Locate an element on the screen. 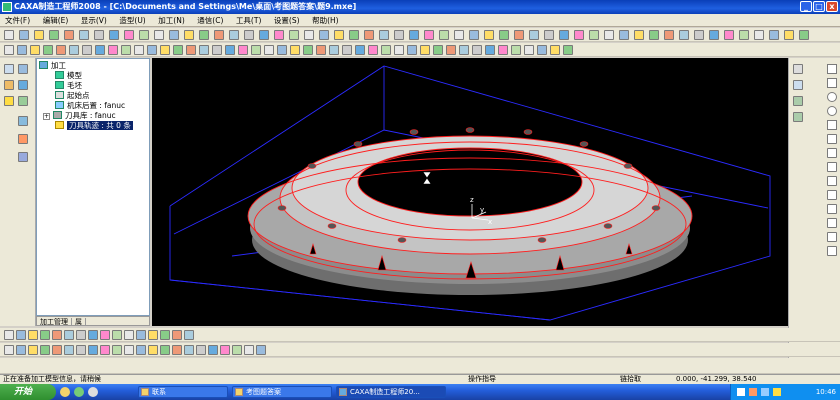 This screenshot has height=400, width=840. menu-machining: 加工(N) is located at coordinates (171, 20).